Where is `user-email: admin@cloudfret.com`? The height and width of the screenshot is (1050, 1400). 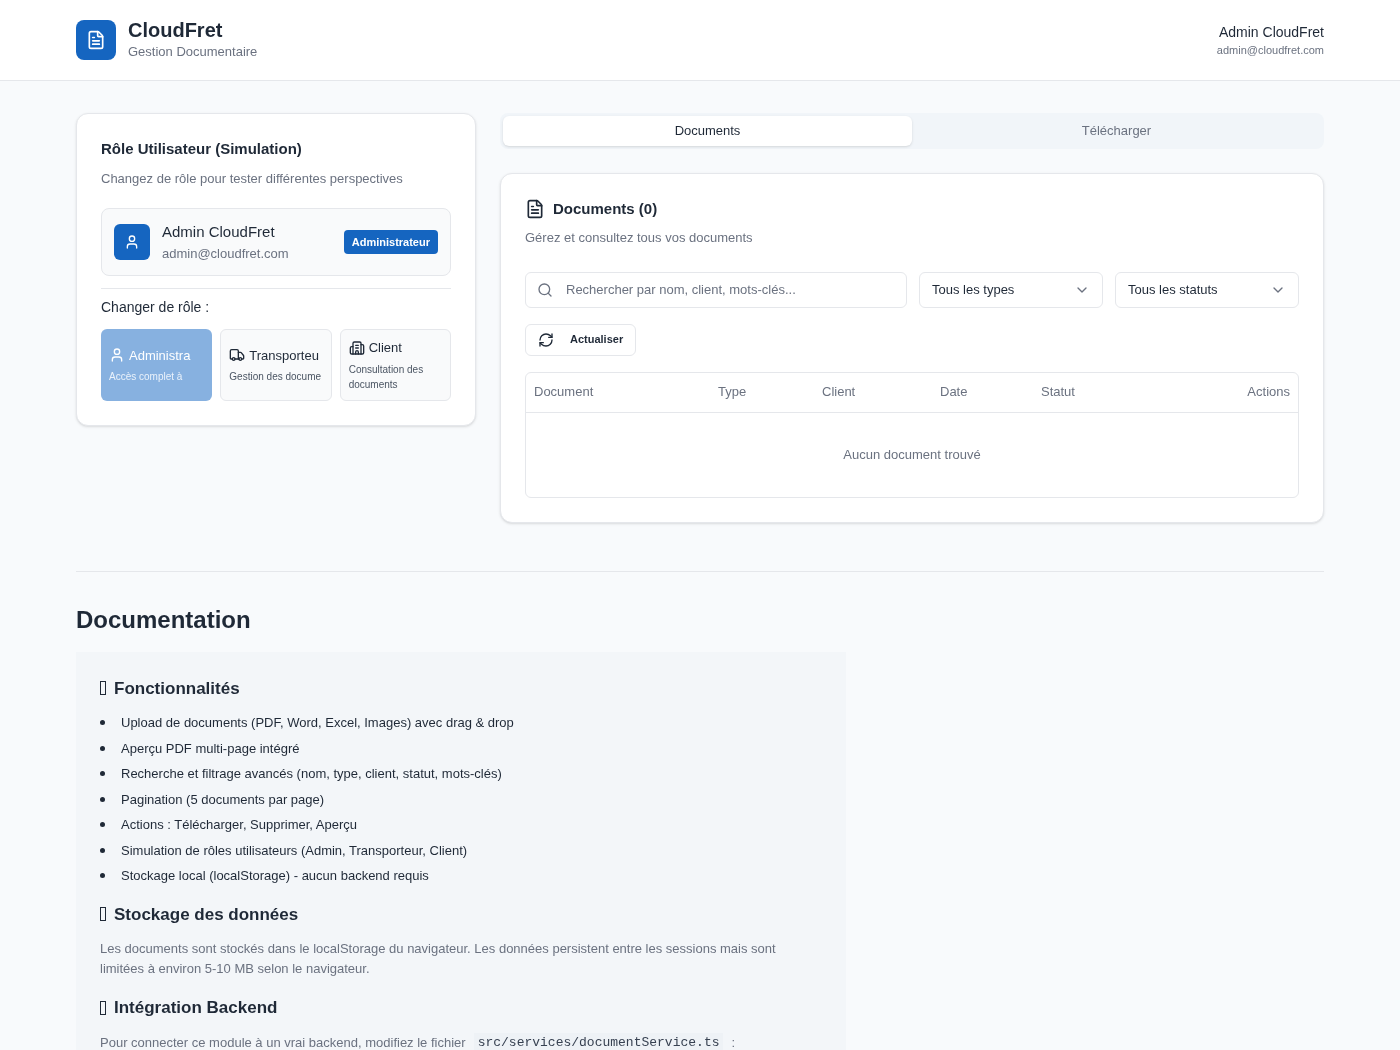 user-email: admin@cloudfret.com is located at coordinates (1270, 50).